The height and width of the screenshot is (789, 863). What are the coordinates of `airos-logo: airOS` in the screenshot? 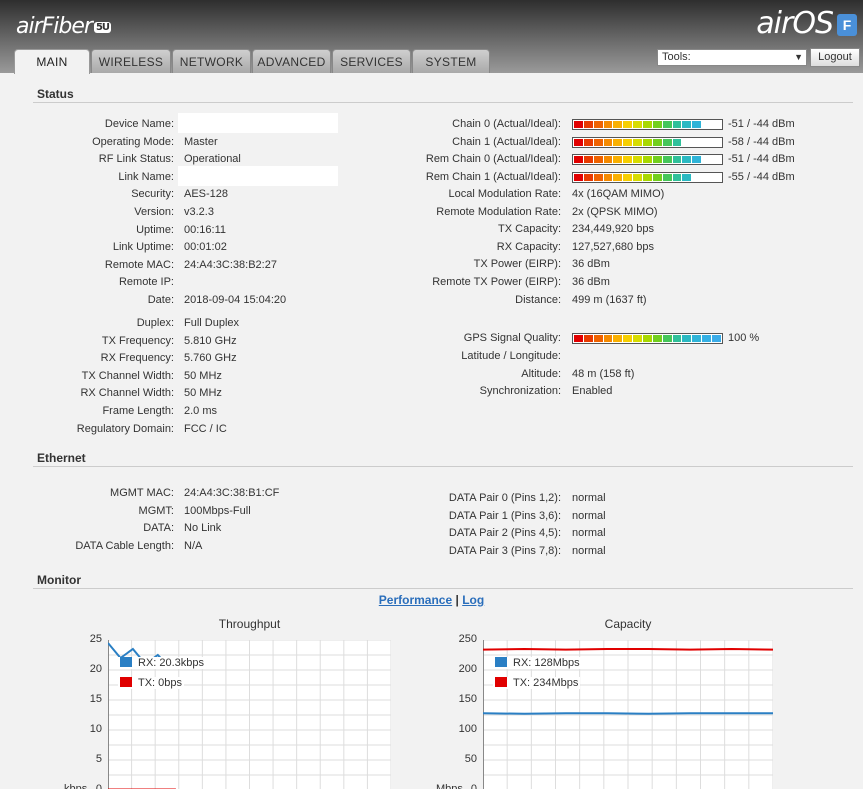 It's located at (795, 23).